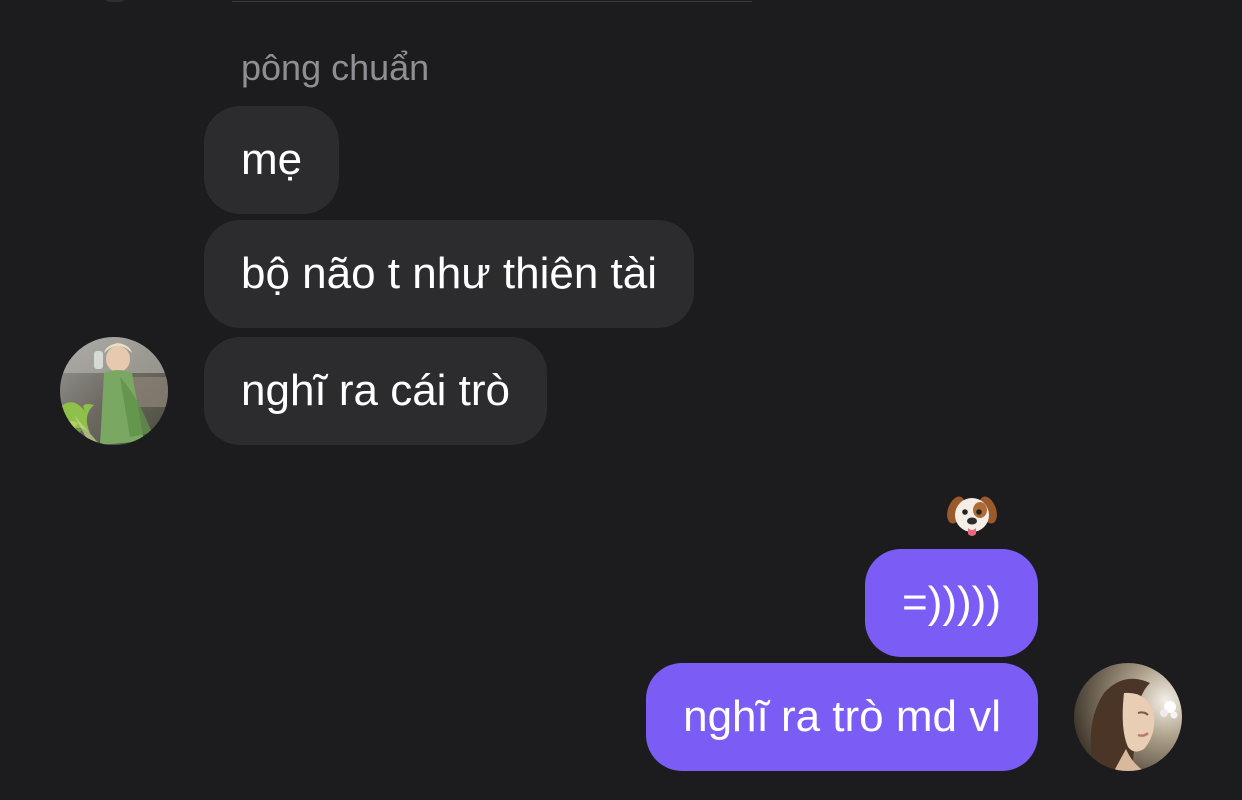 Image resolution: width=1242 pixels, height=800 pixels. Describe the element at coordinates (115, 1) in the screenshot. I see `previous-avatar-edge` at that location.